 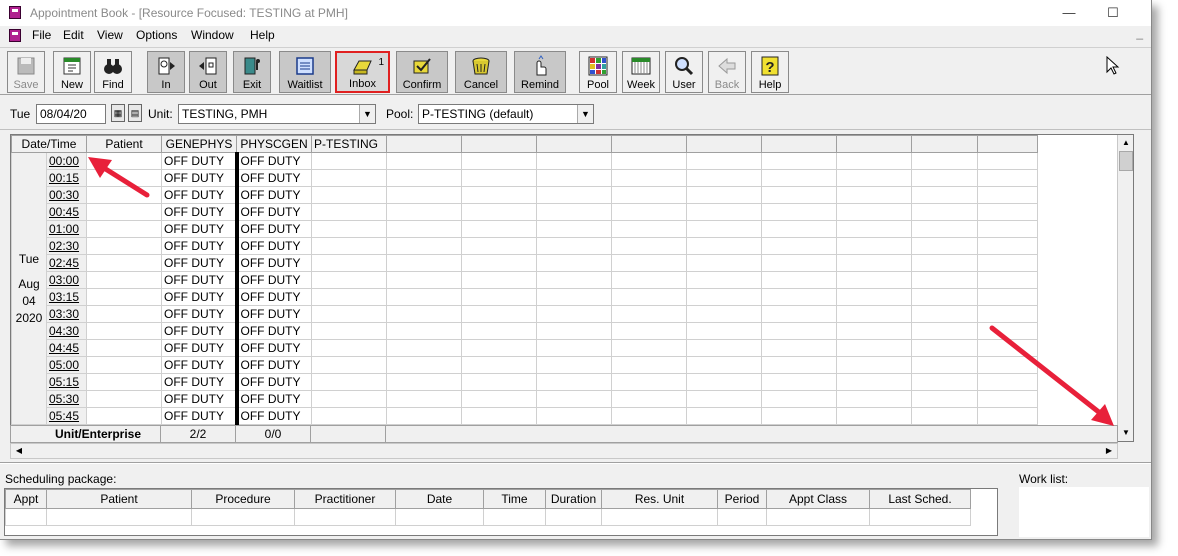 I want to click on time-slot: 05:15, so click(x=66, y=382).